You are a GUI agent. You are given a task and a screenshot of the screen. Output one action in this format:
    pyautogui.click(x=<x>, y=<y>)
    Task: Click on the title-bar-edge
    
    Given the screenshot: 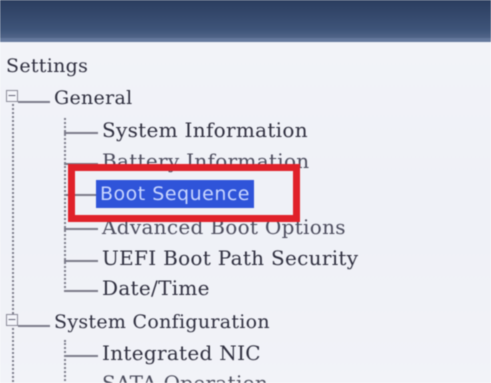 What is the action you would take?
    pyautogui.click(x=245, y=40)
    